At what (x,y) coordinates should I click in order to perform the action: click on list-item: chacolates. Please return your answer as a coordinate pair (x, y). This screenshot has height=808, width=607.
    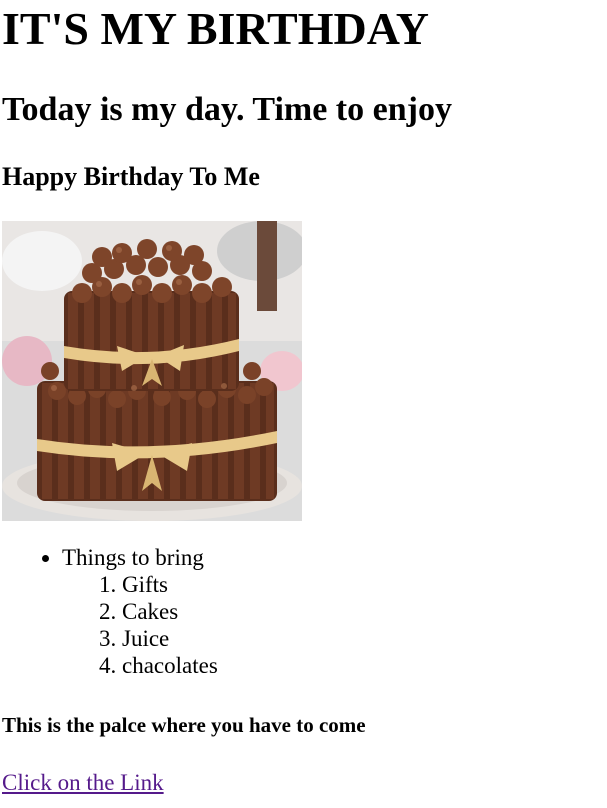
    Looking at the image, I should click on (364, 665).